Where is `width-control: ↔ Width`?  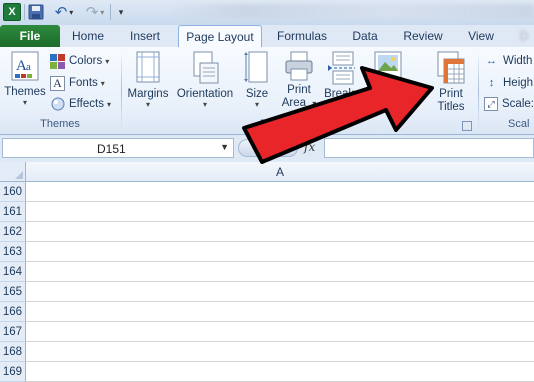
width-control: ↔ Width is located at coordinates (508, 61).